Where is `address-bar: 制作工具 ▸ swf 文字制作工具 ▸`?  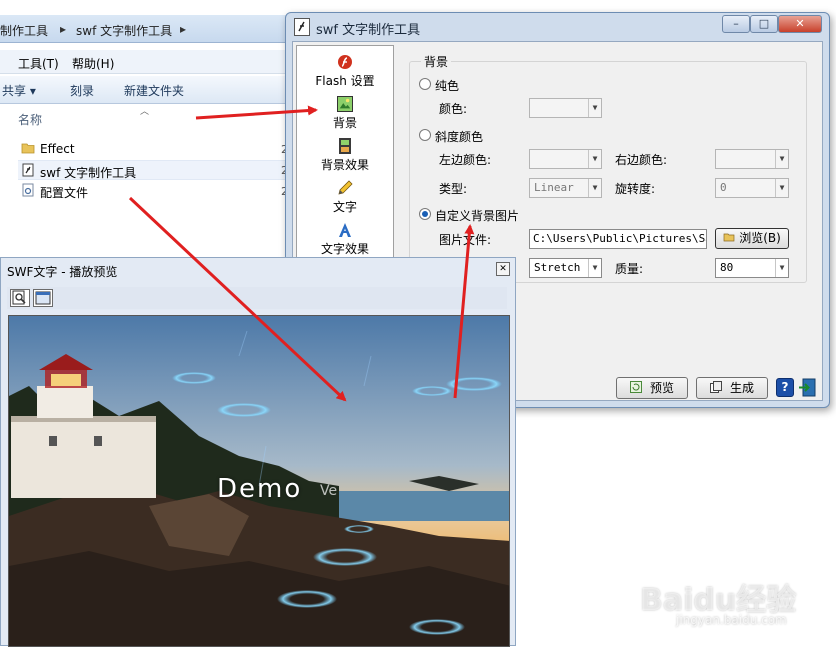 address-bar: 制作工具 ▸ swf 文字制作工具 ▸ is located at coordinates (150, 29).